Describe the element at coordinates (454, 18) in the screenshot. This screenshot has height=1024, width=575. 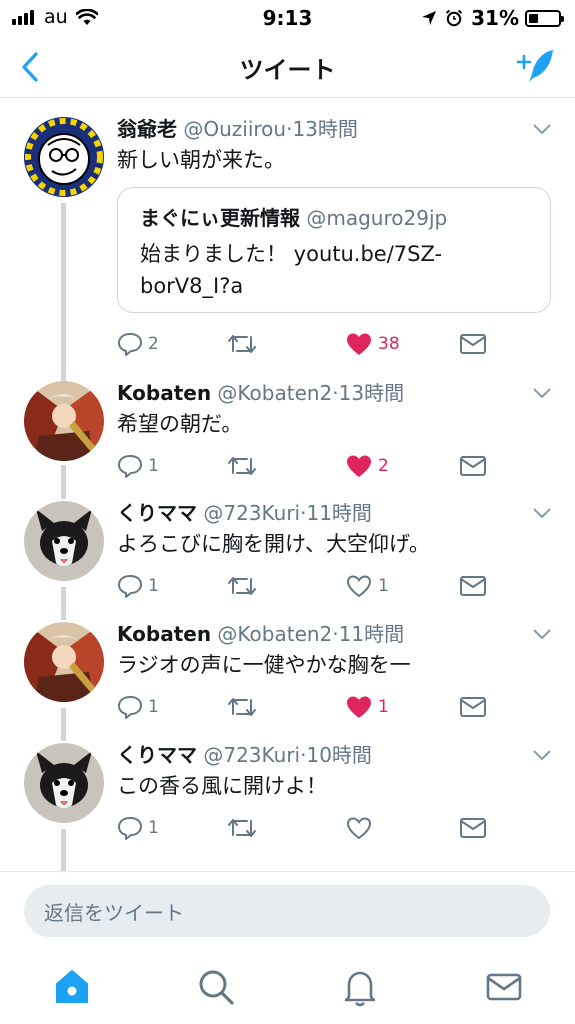
I see `alarm-icon` at that location.